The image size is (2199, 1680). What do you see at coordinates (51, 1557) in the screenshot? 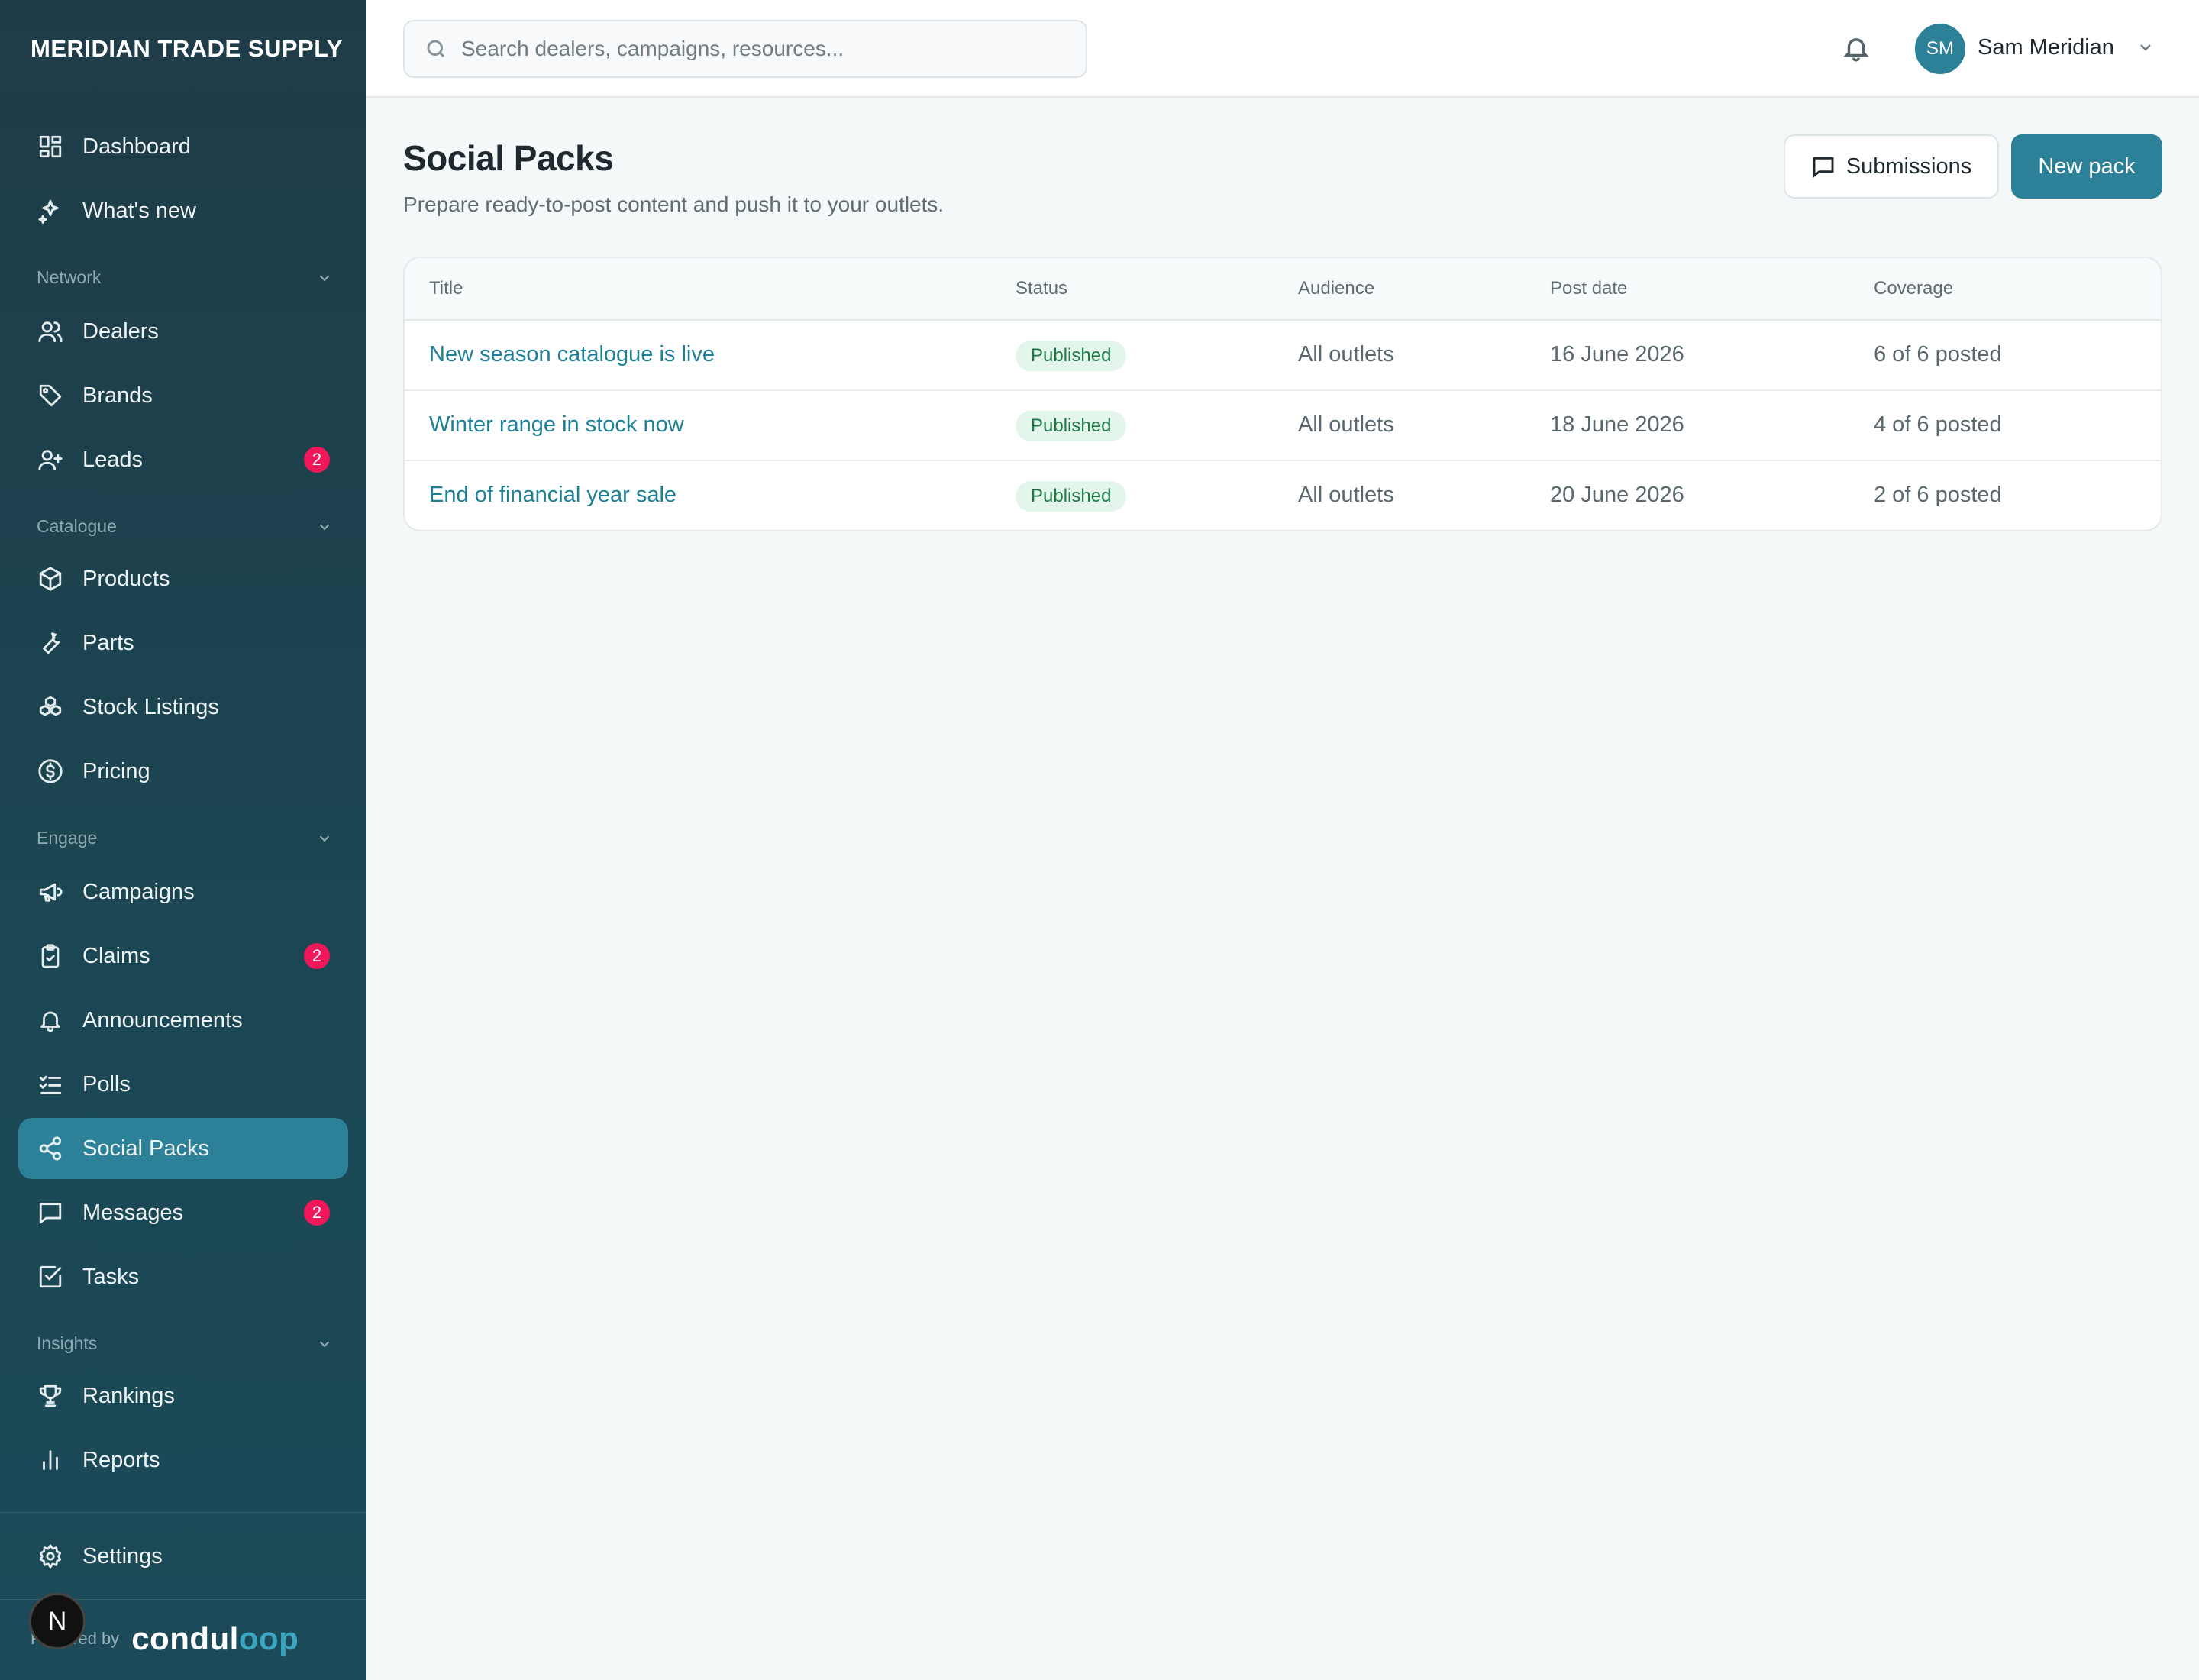
I see `gear-icon` at bounding box center [51, 1557].